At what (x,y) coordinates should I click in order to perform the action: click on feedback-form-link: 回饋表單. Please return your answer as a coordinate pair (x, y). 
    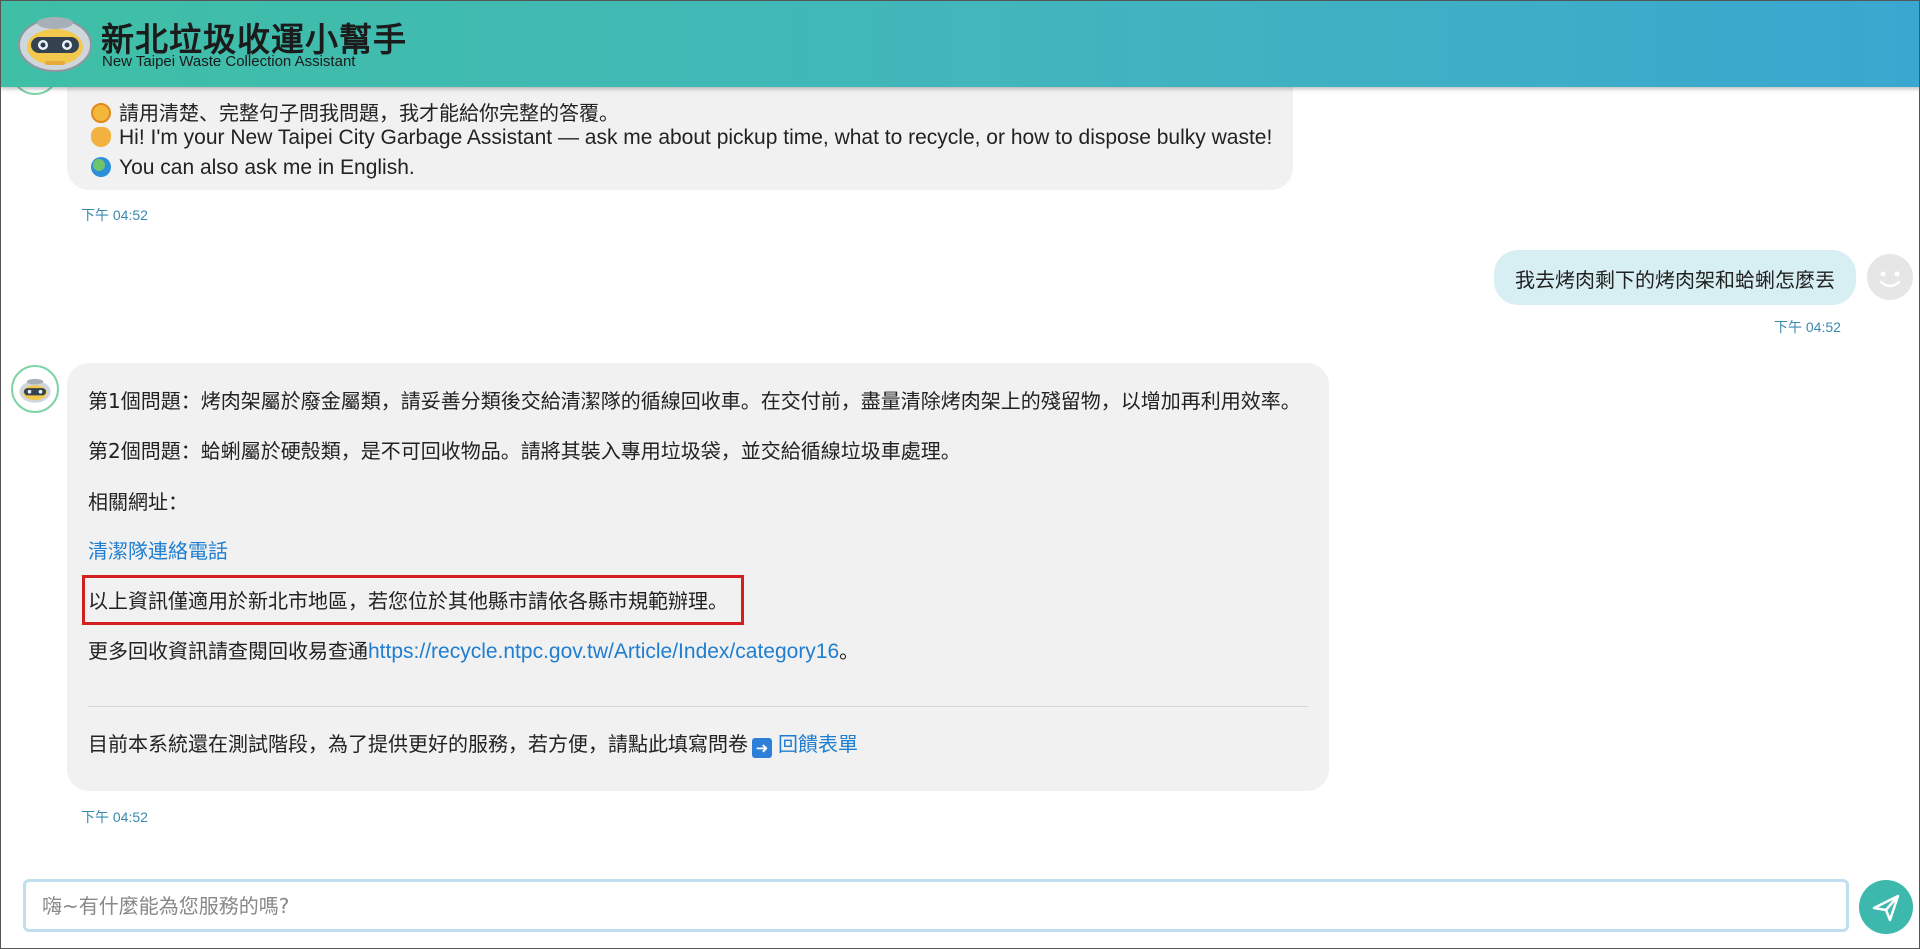
    Looking at the image, I should click on (818, 744).